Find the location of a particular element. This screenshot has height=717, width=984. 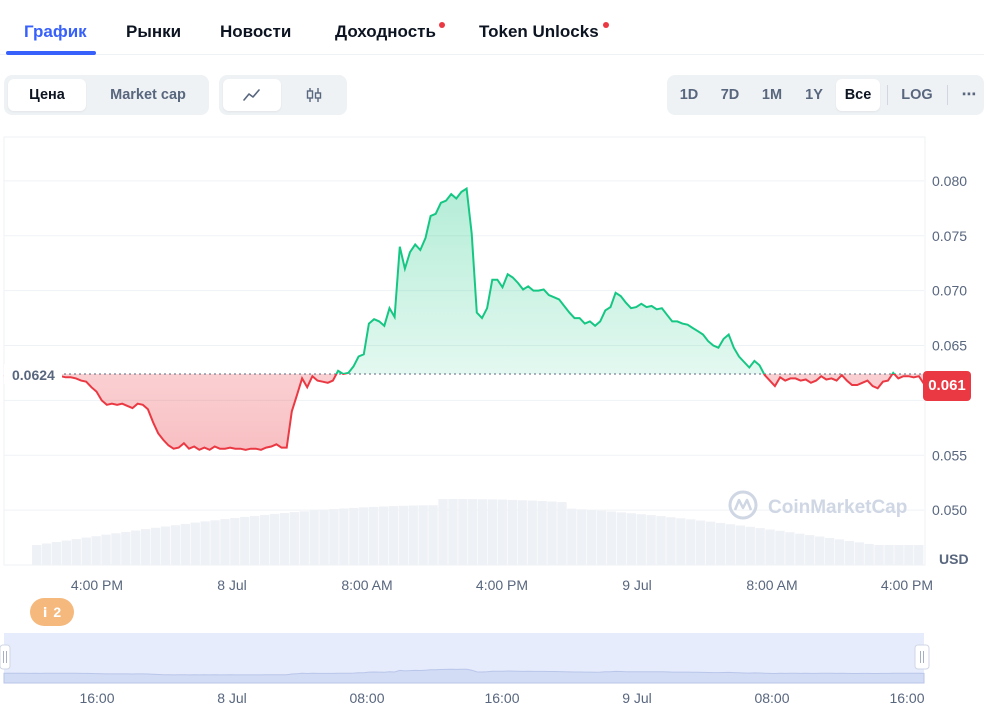

coinmarketcap-logo-icon is located at coordinates (743, 505).